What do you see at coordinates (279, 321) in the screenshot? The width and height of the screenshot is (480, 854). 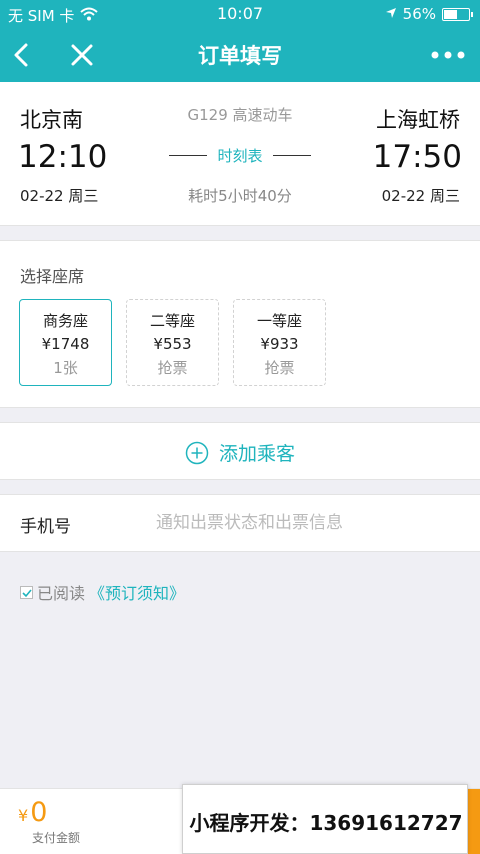 I see `seat-name: 一等座` at bounding box center [279, 321].